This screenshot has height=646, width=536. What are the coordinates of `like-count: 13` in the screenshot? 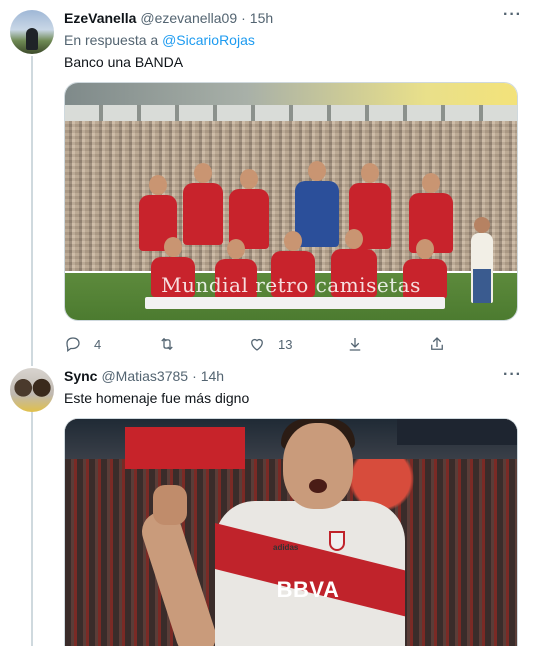 It's located at (285, 344).